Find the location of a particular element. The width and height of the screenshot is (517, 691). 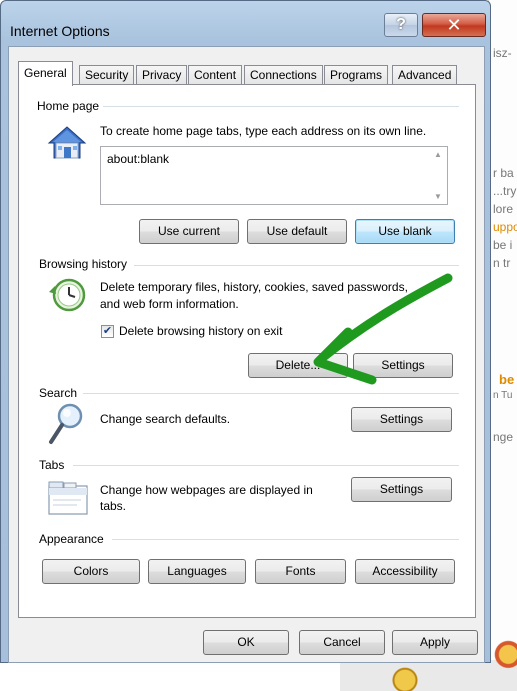

fonts-button: Fonts is located at coordinates (300, 571).